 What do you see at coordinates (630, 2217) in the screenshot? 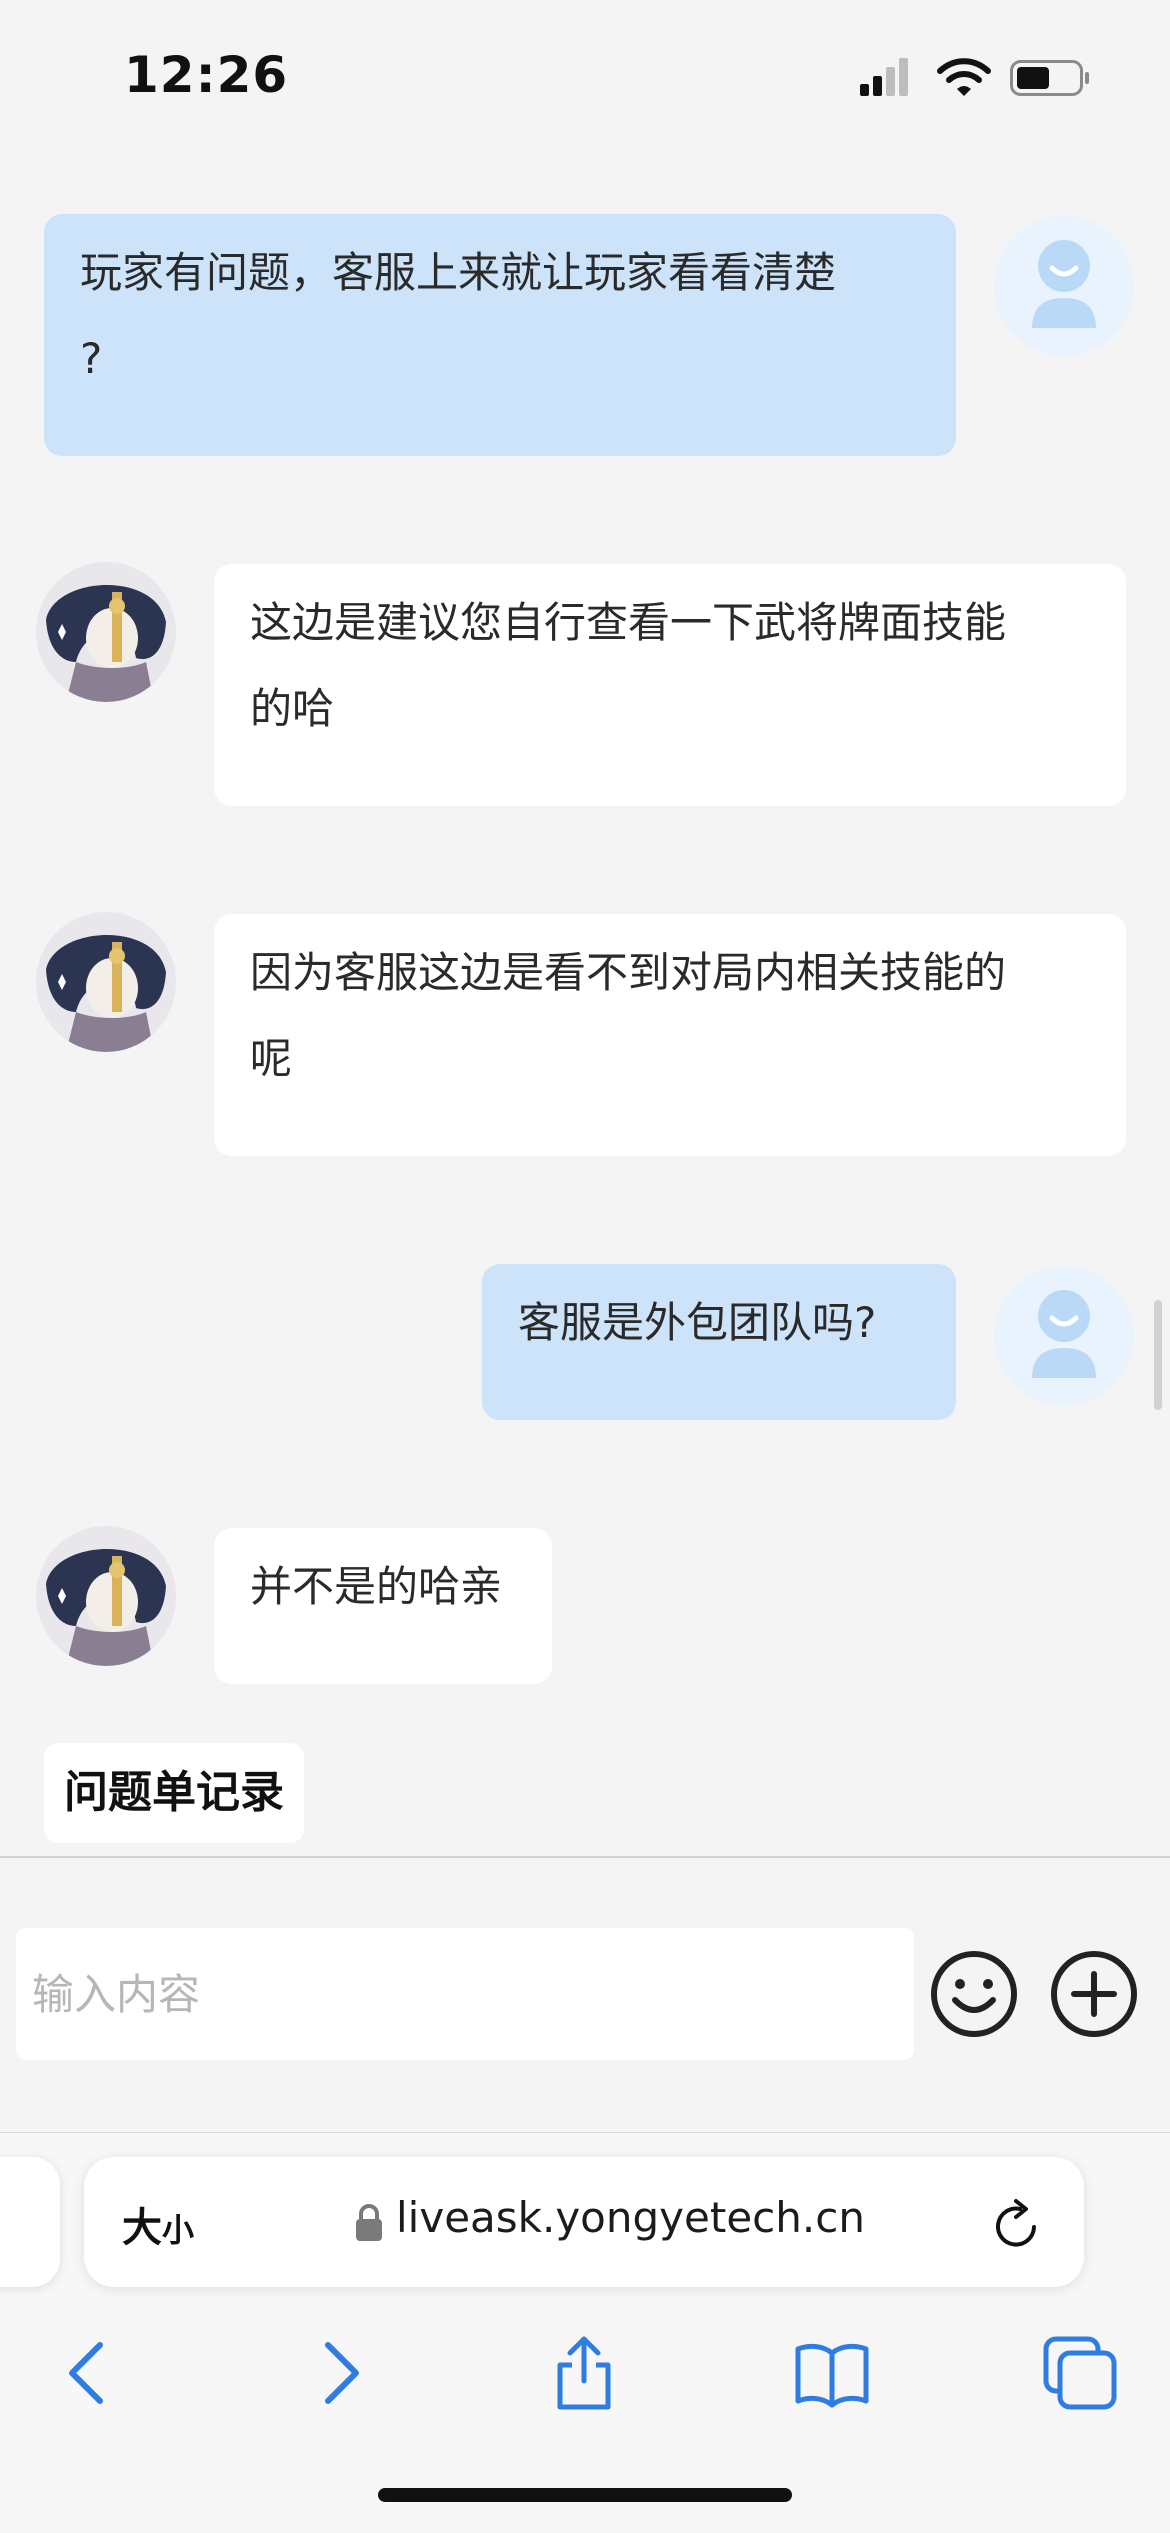
I see `url-text: liveask.yongyetech.cn` at bounding box center [630, 2217].